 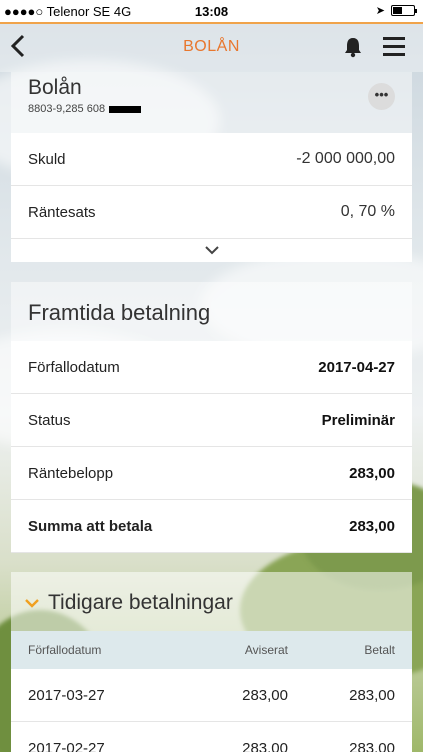 I want to click on account-header: Bolån 8803-9,285 608 •••, so click(x=211, y=102).